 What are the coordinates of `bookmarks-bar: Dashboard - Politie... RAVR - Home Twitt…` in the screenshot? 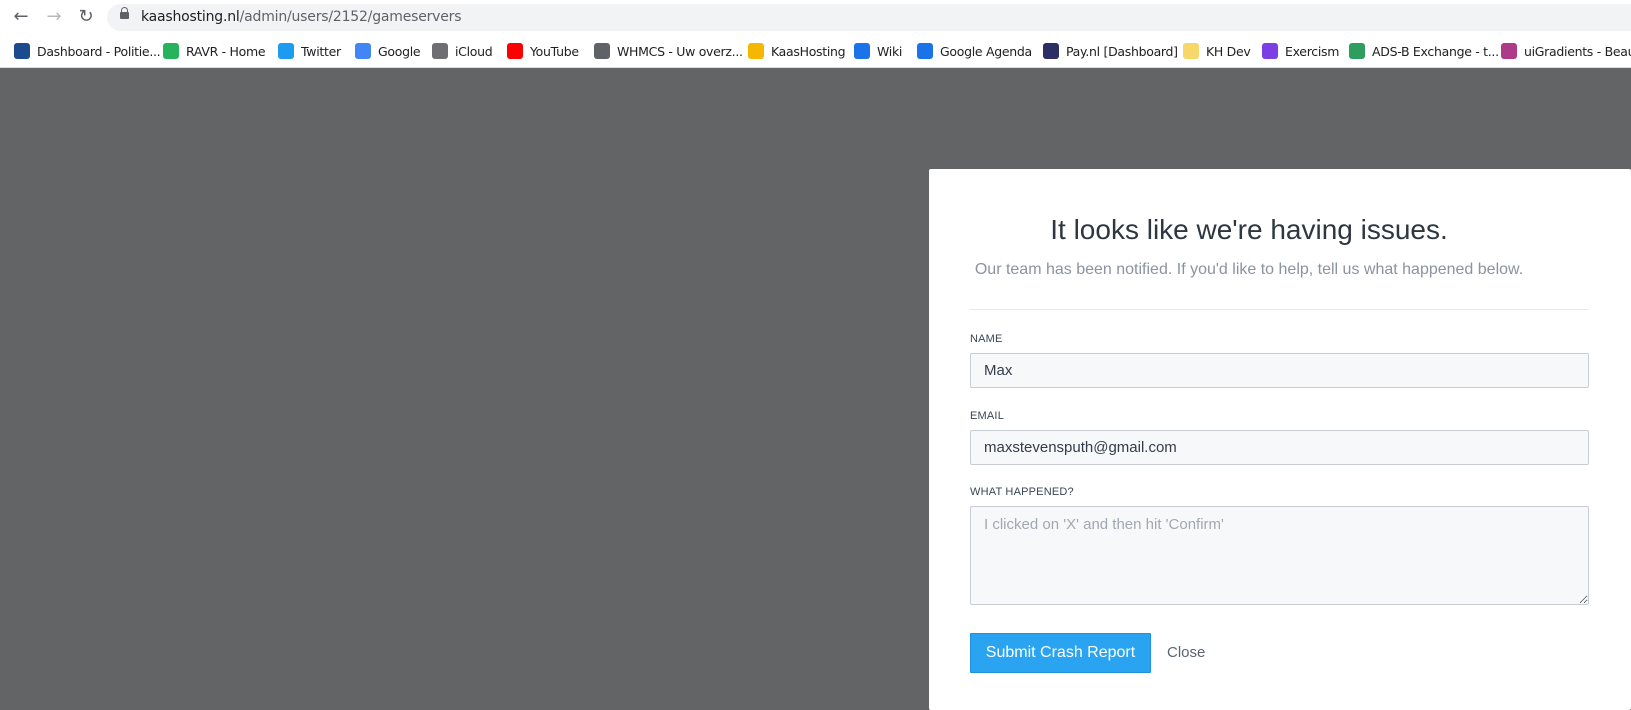 It's located at (815, 51).